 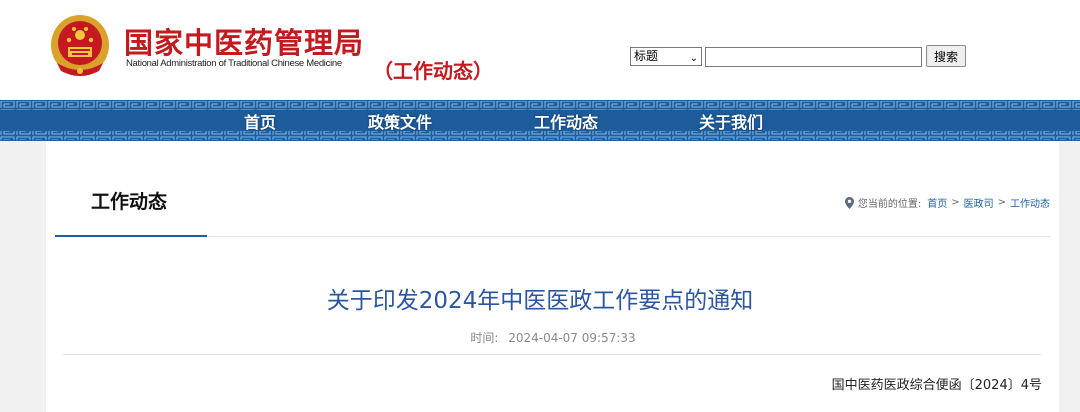 I want to click on breadcrumb-prefix: 您当前的位置:, so click(x=889, y=204).